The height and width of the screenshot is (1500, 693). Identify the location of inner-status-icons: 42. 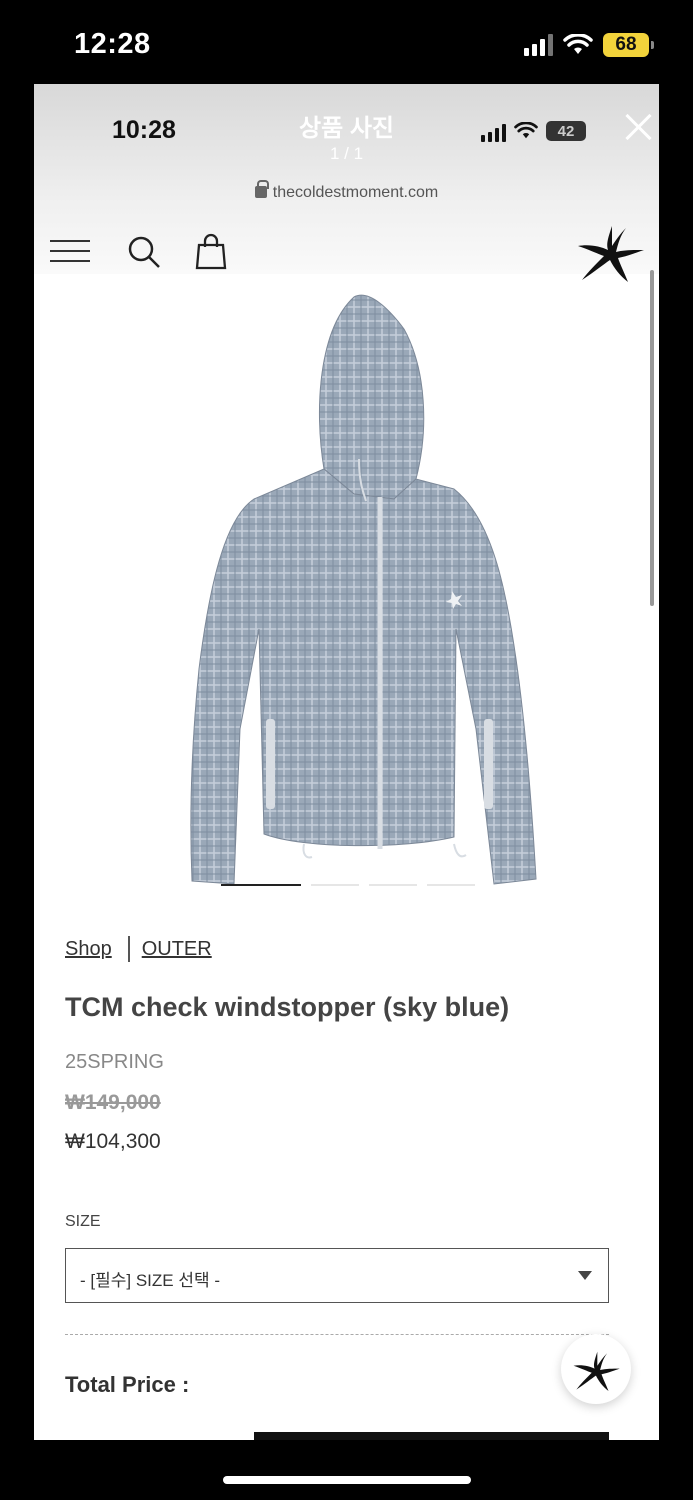
(533, 131).